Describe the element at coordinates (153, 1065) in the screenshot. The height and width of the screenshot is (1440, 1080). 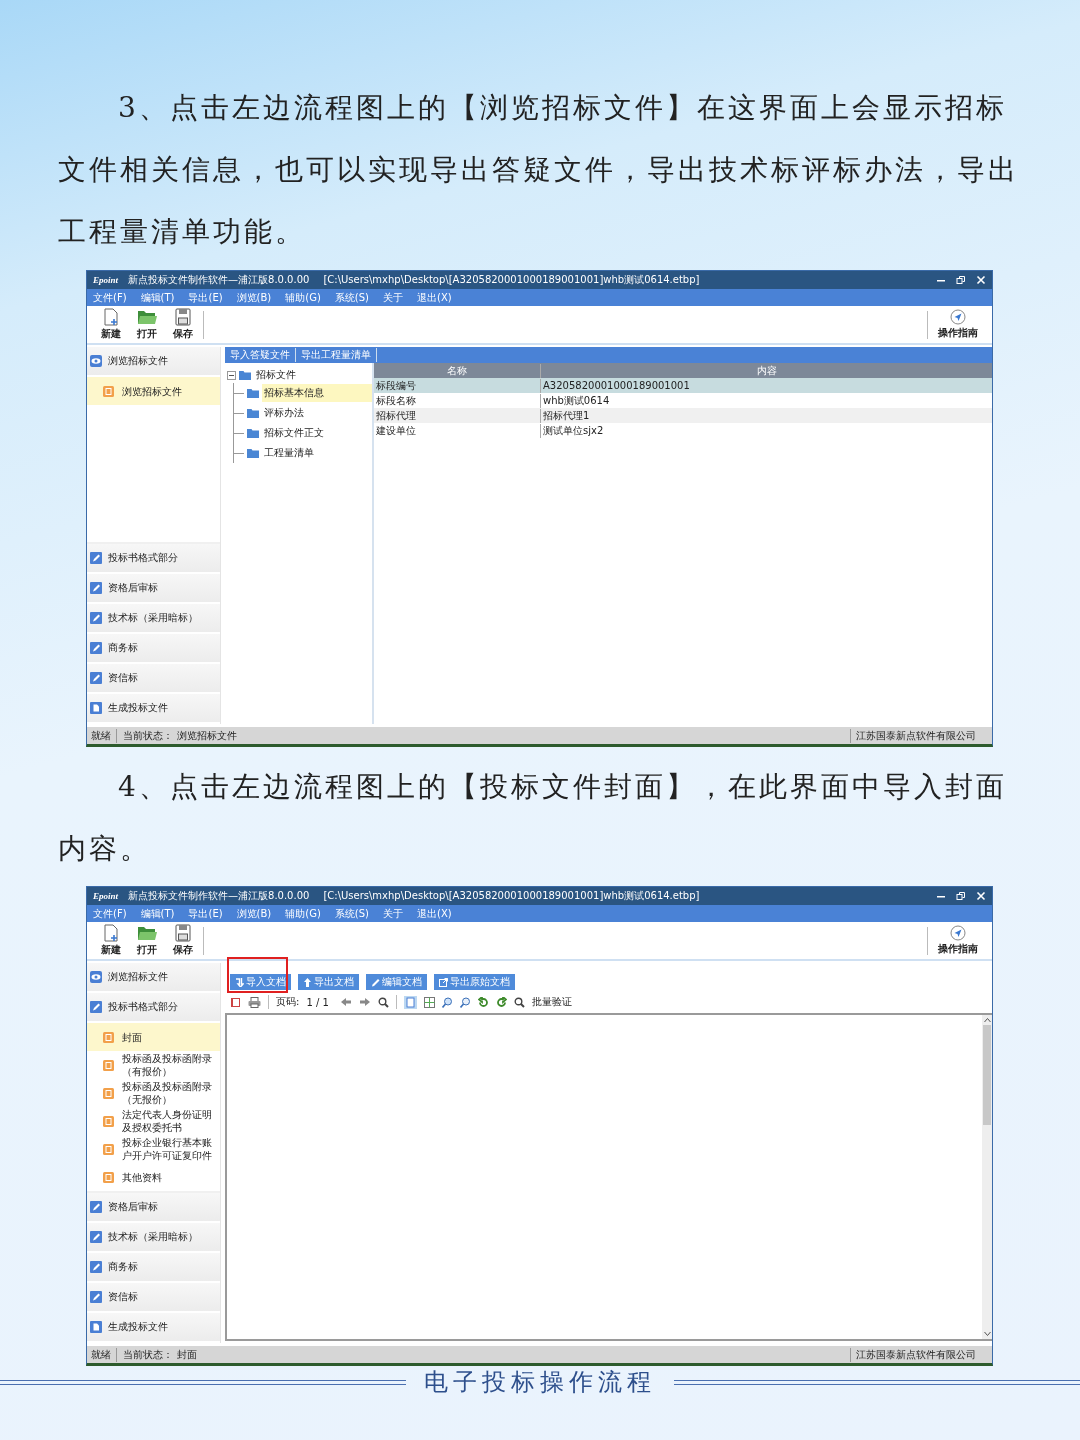
I see `sidebar-item: 投标函及投标函附录（有报价）` at that location.